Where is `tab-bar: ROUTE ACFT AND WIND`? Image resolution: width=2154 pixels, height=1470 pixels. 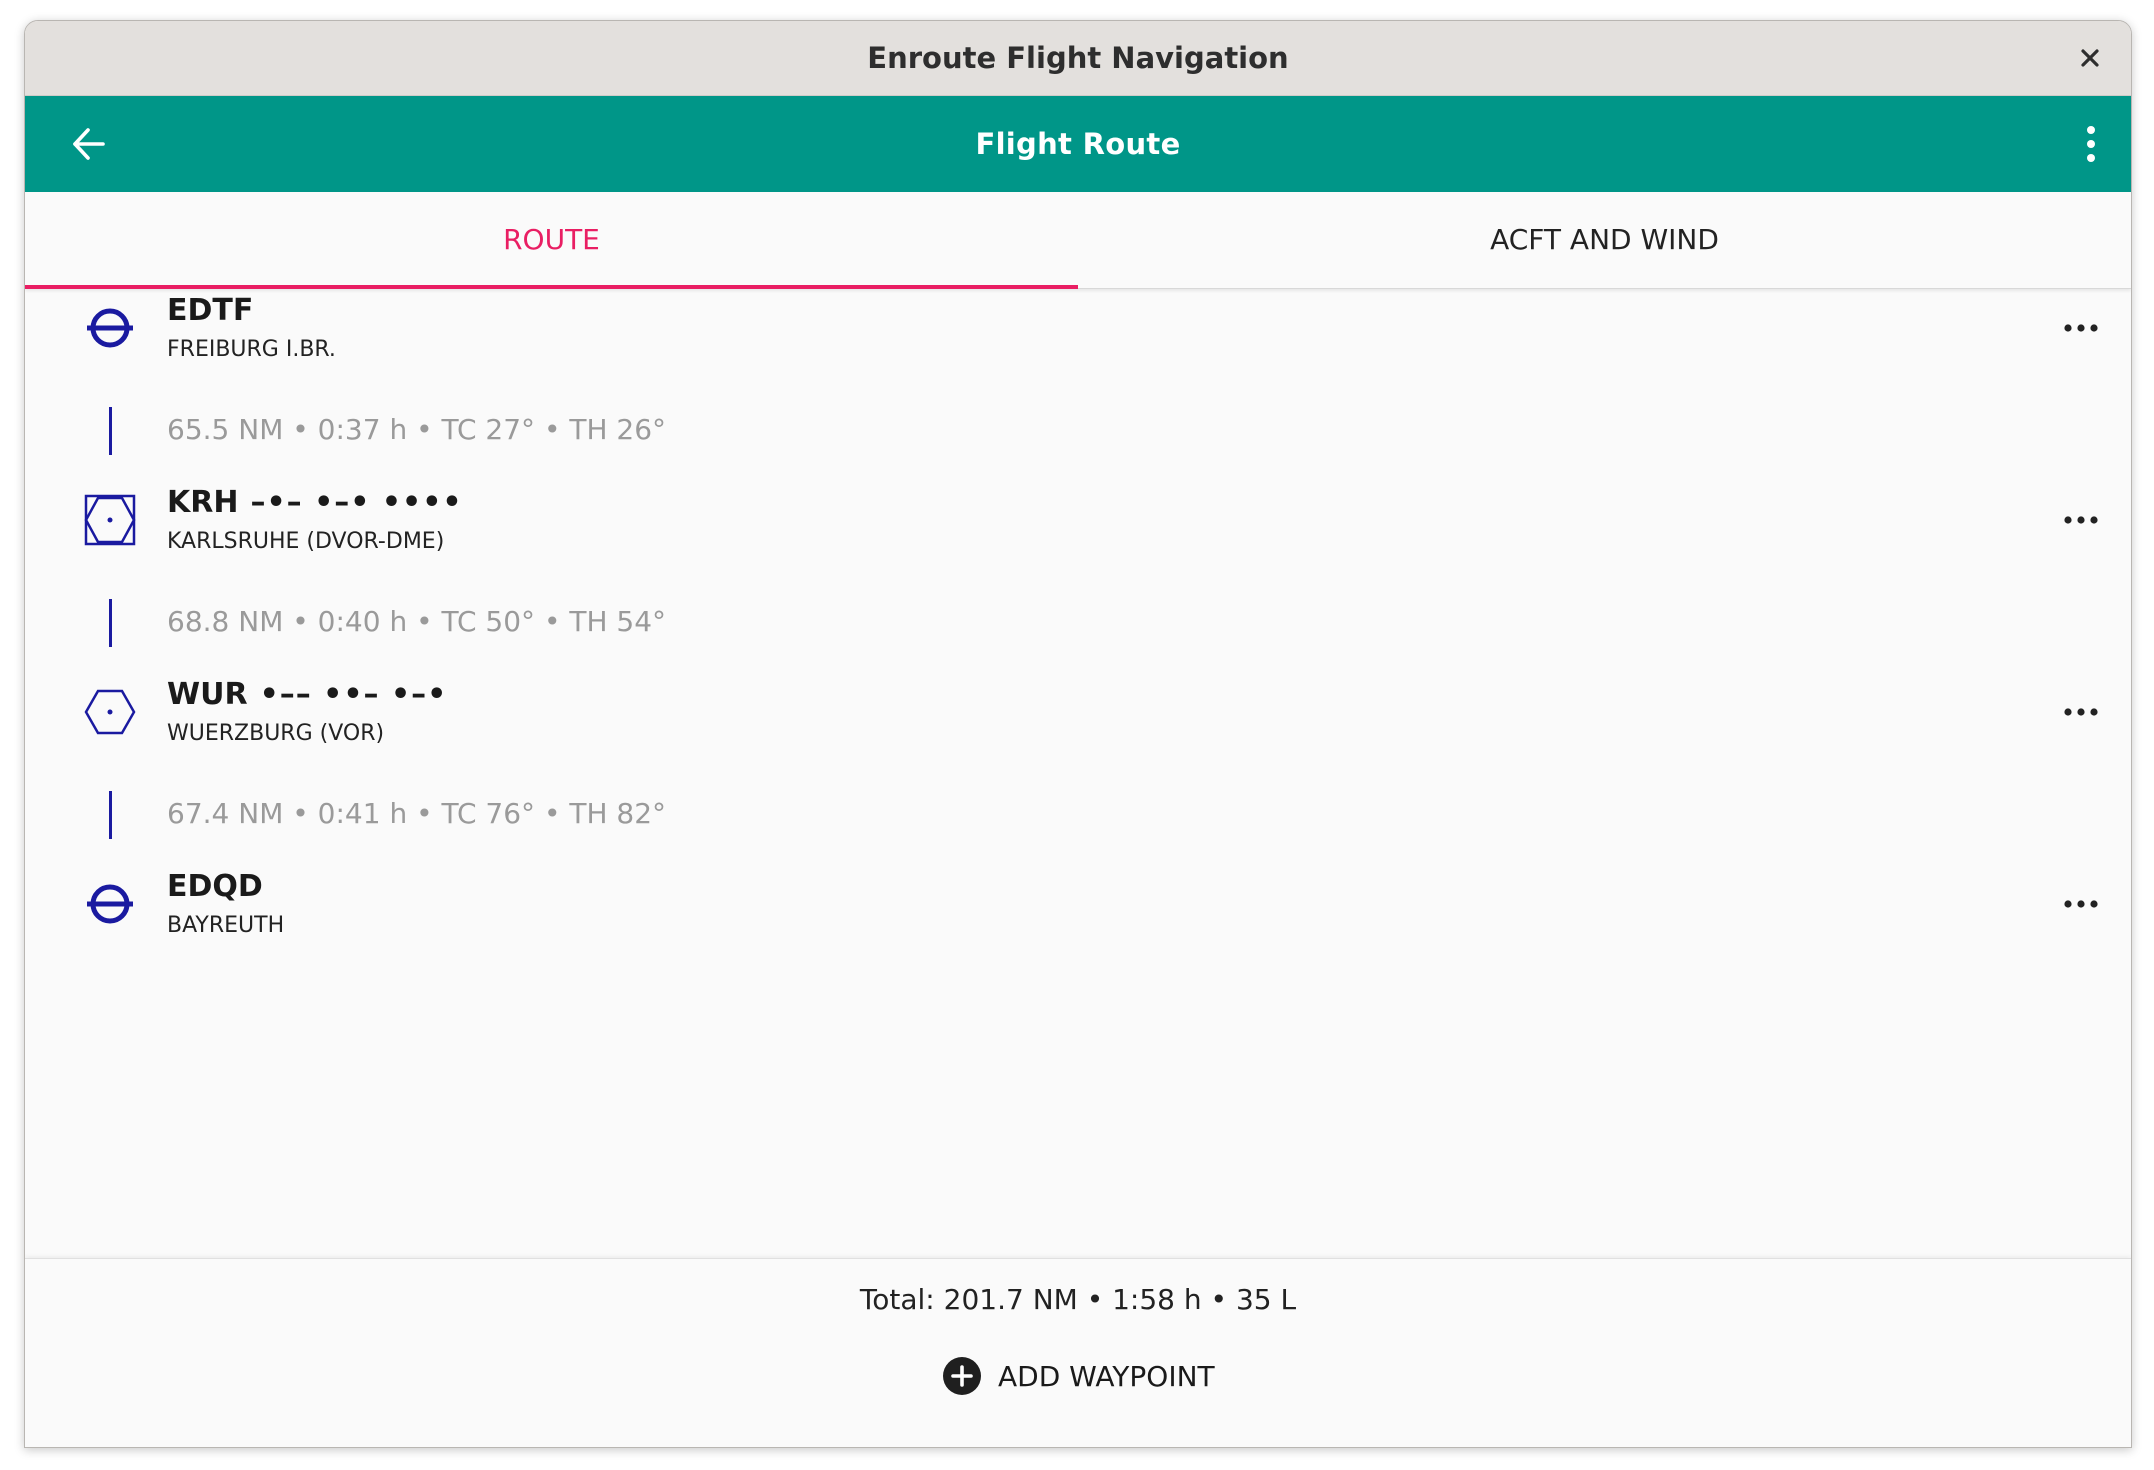
tab-bar: ROUTE ACFT AND WIND is located at coordinates (1078, 240).